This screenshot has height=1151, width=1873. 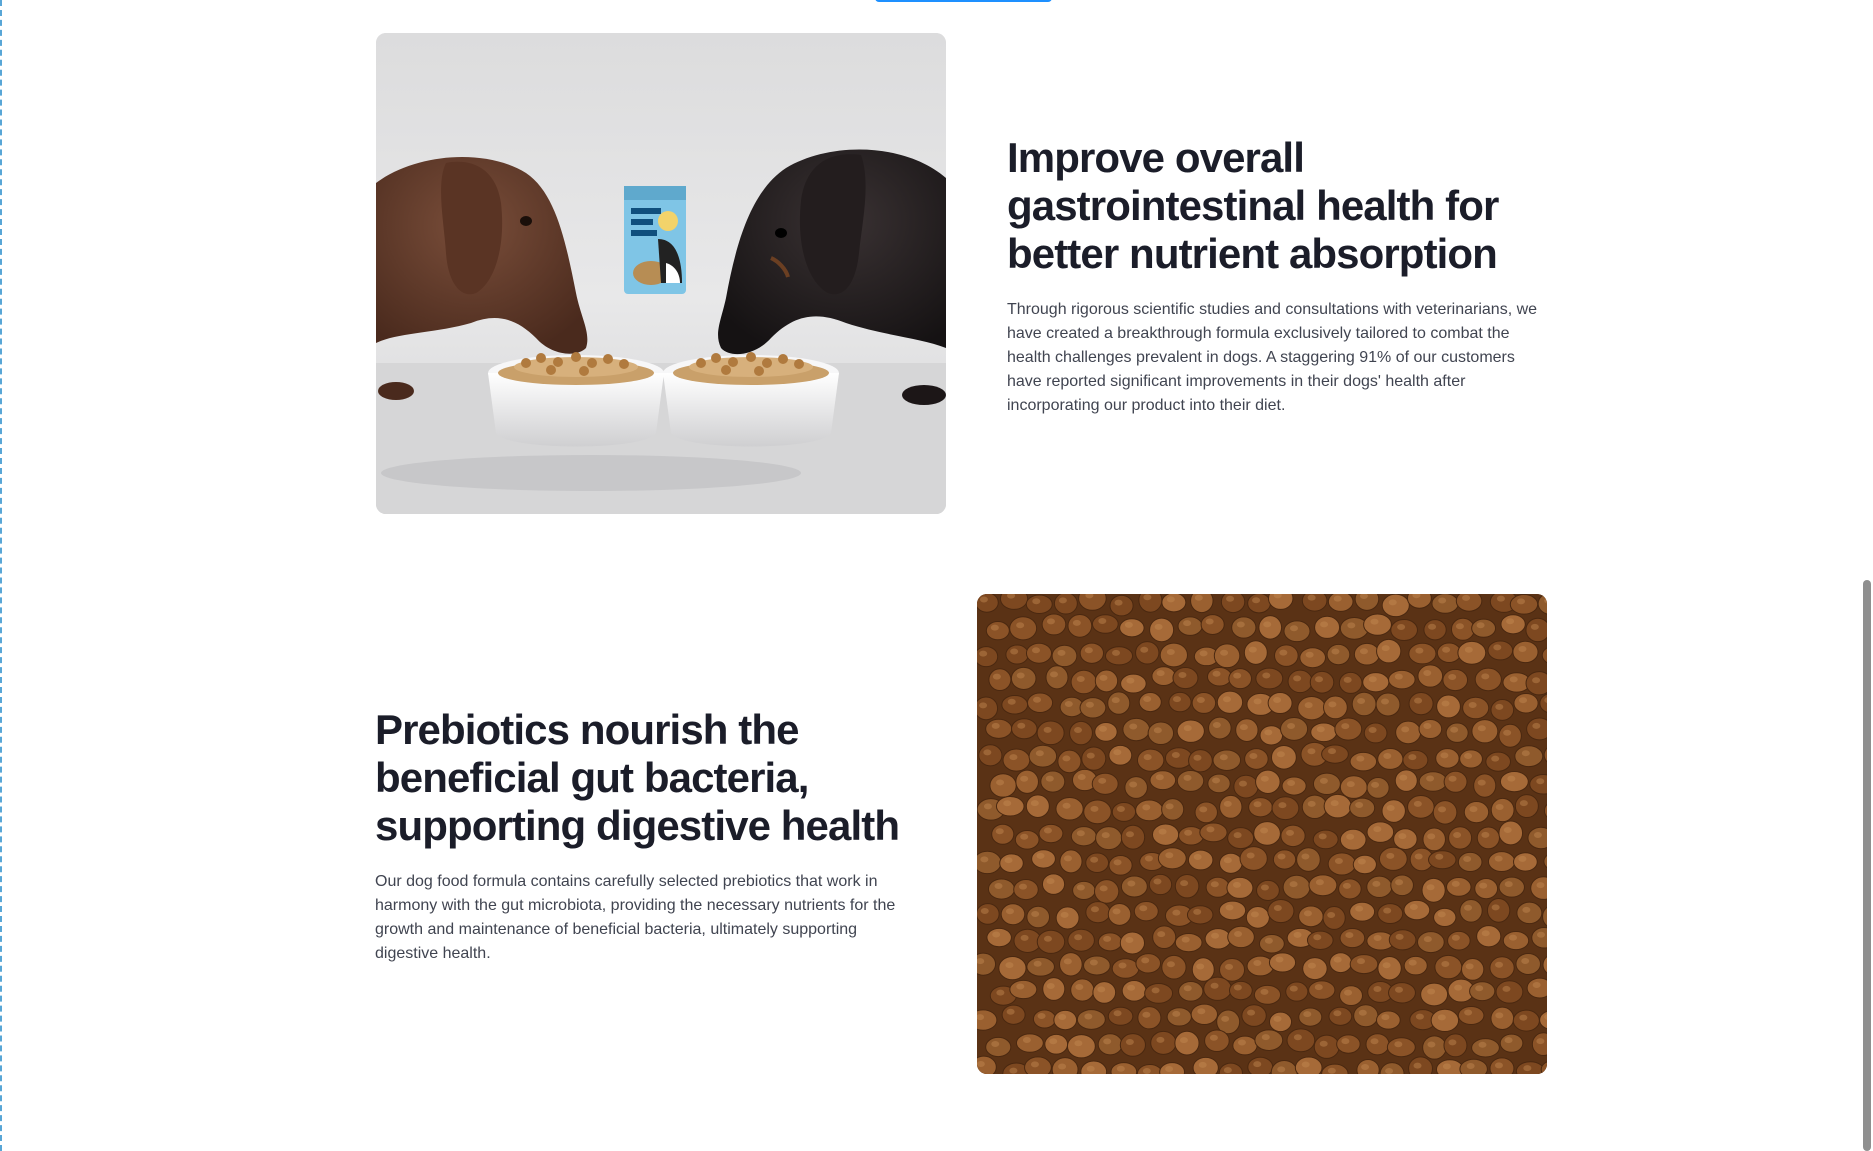 I want to click on cta-button-edge, so click(x=963, y=1).